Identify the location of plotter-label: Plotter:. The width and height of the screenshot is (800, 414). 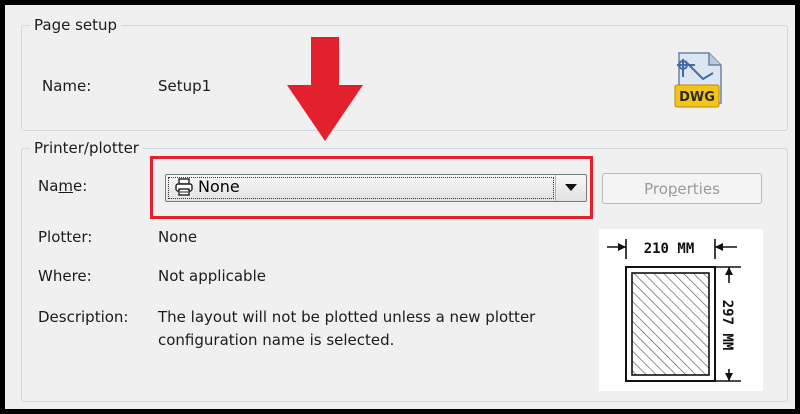
(65, 237).